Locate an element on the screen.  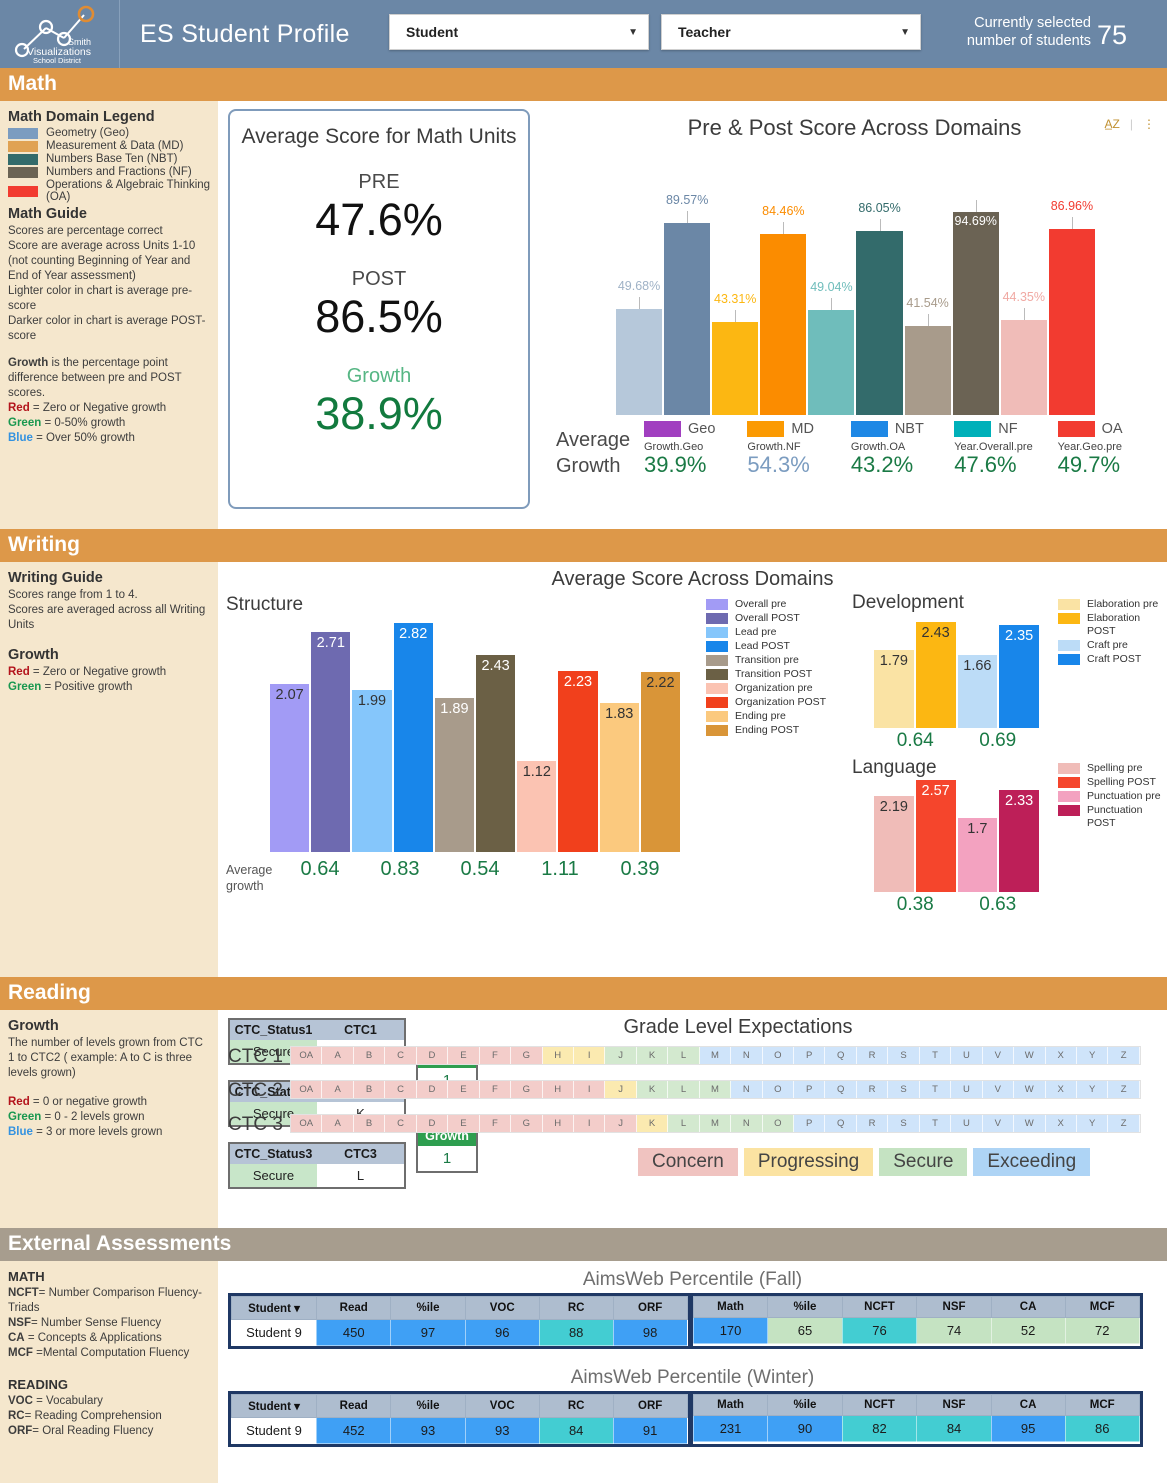
bar-column: 2.82 is located at coordinates (413, 737).